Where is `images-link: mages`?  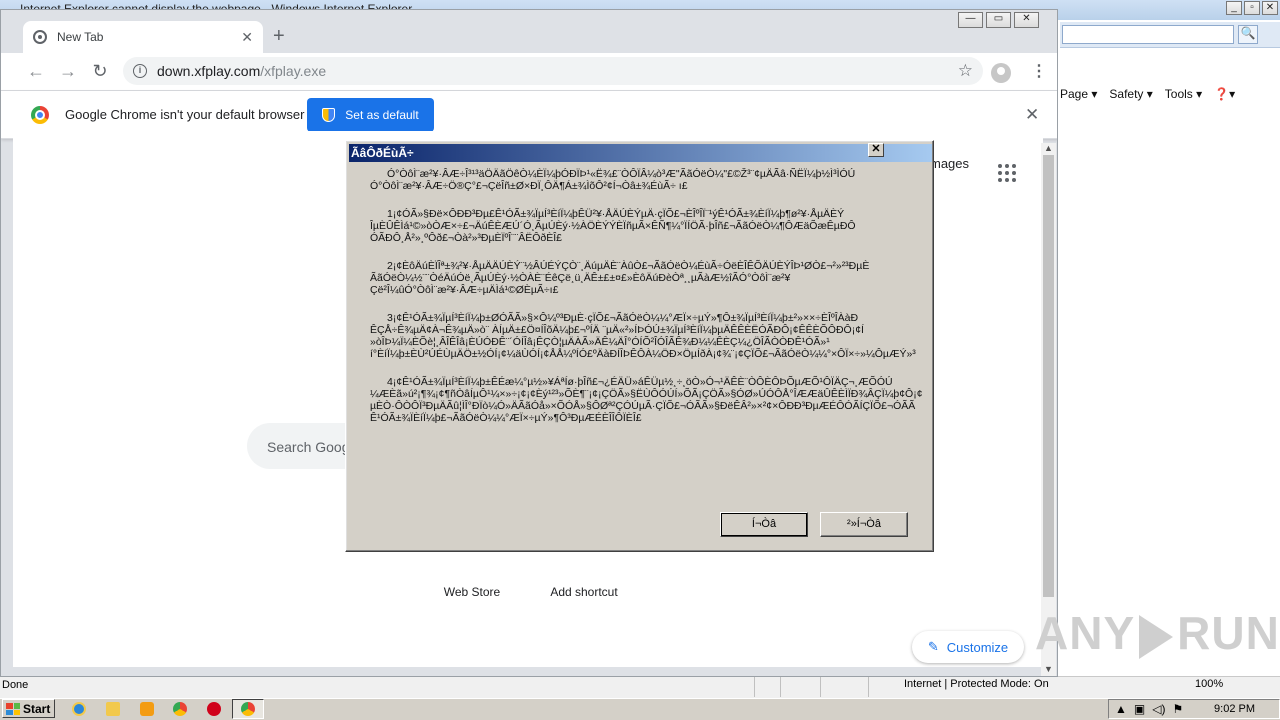
images-link: mages is located at coordinates (949, 163).